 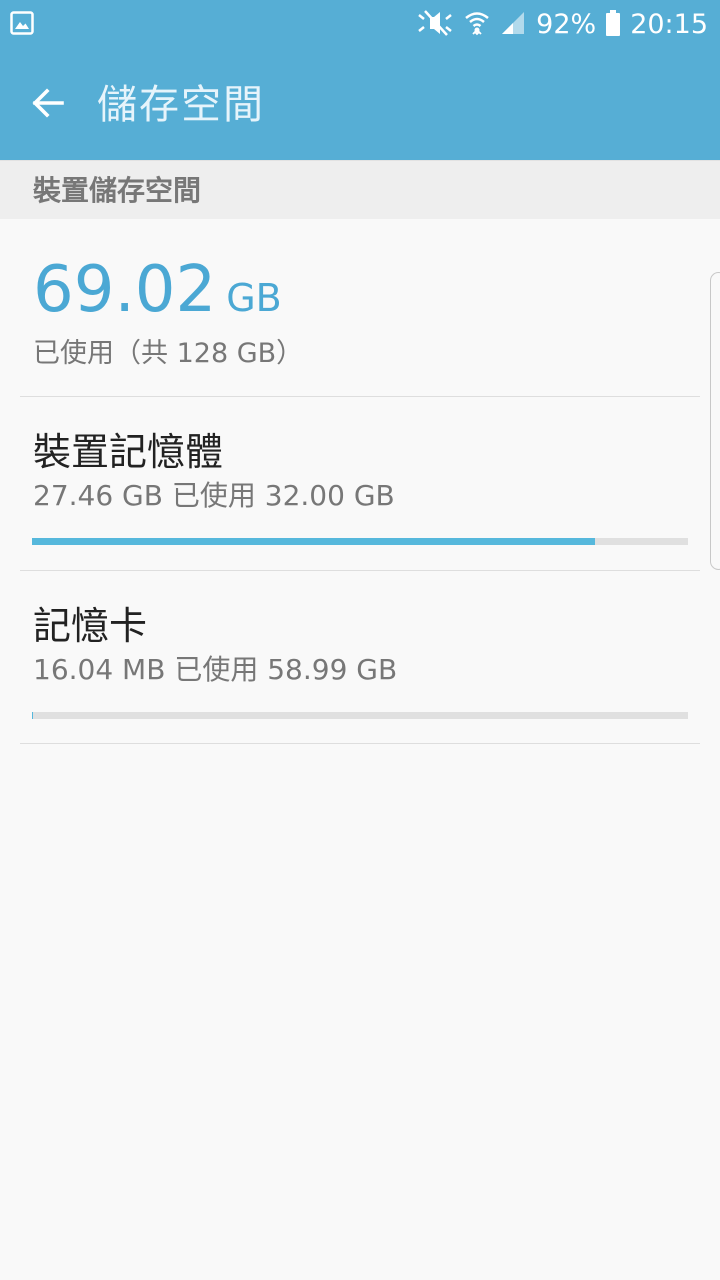 What do you see at coordinates (254, 298) in the screenshot?
I see `used-storage-unit: GB` at bounding box center [254, 298].